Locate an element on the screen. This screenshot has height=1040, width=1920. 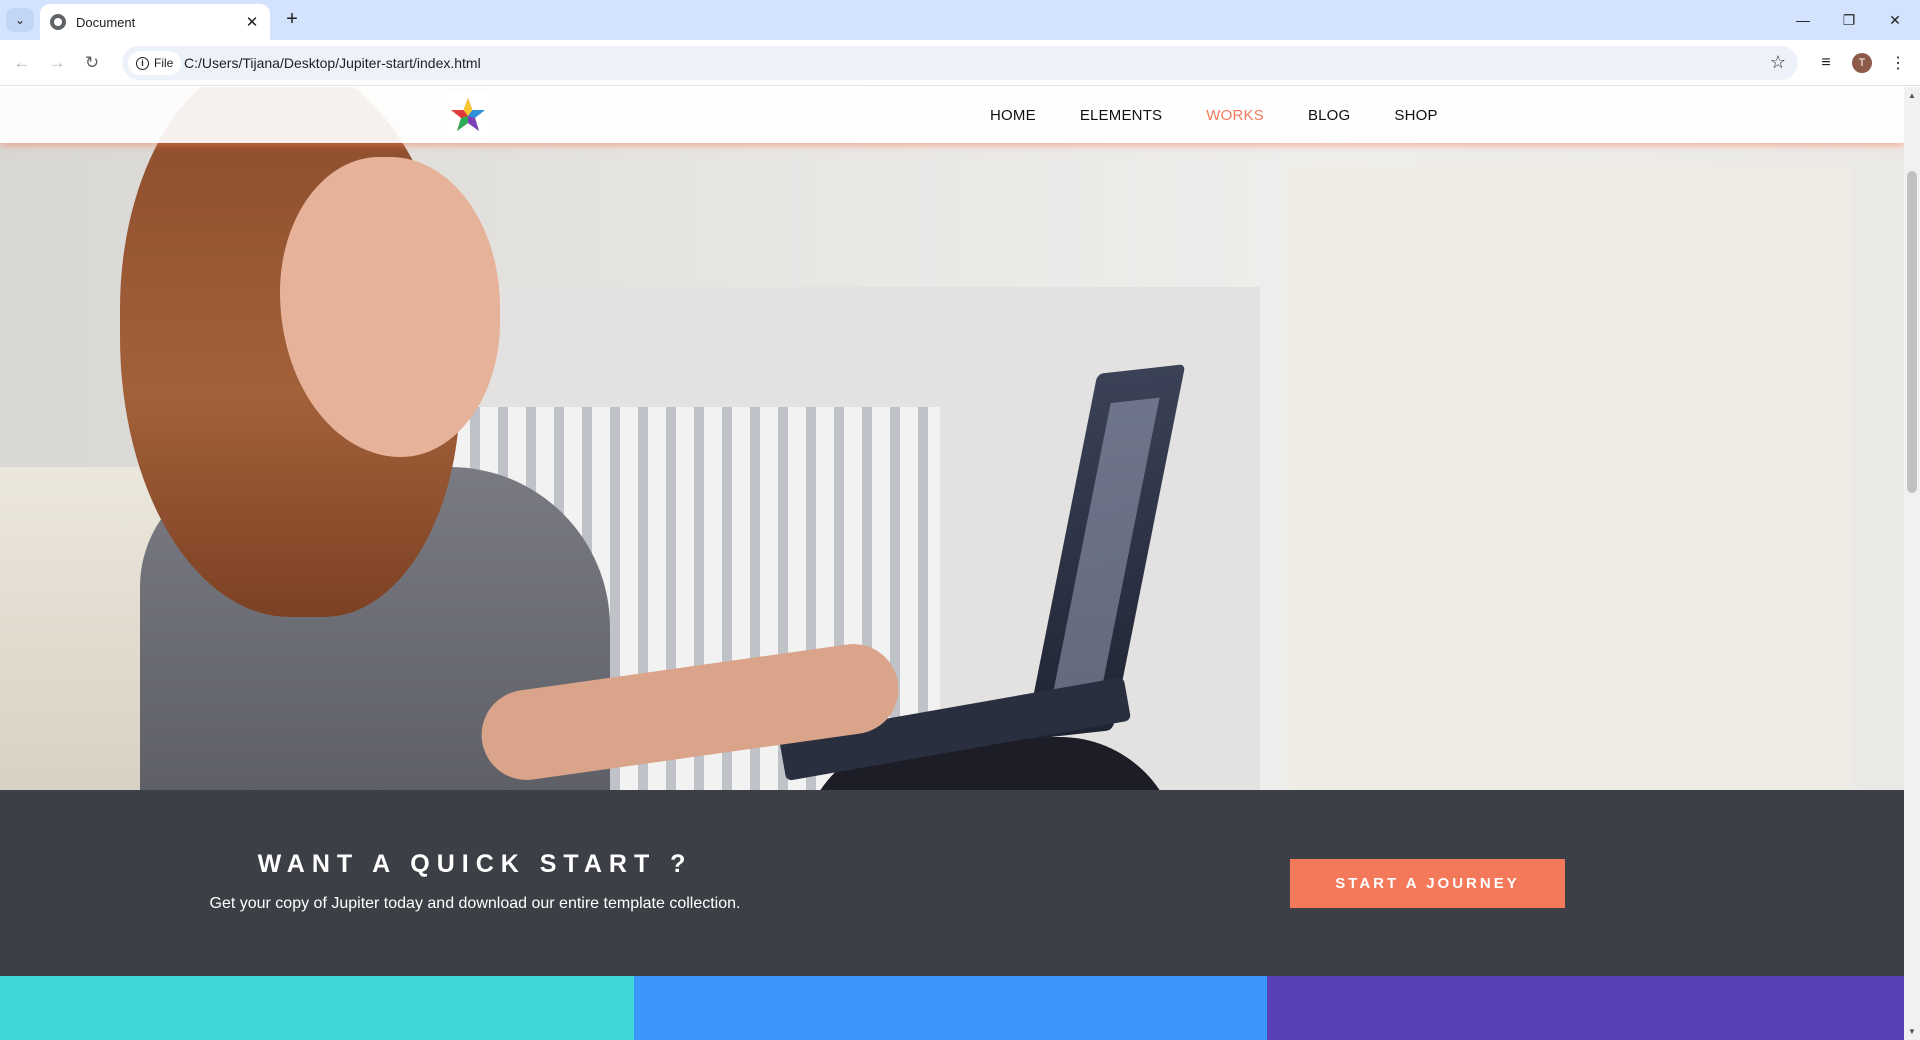
site-header: HOME ELEMENTS WORKS BLOG SHOP is located at coordinates (952, 115).